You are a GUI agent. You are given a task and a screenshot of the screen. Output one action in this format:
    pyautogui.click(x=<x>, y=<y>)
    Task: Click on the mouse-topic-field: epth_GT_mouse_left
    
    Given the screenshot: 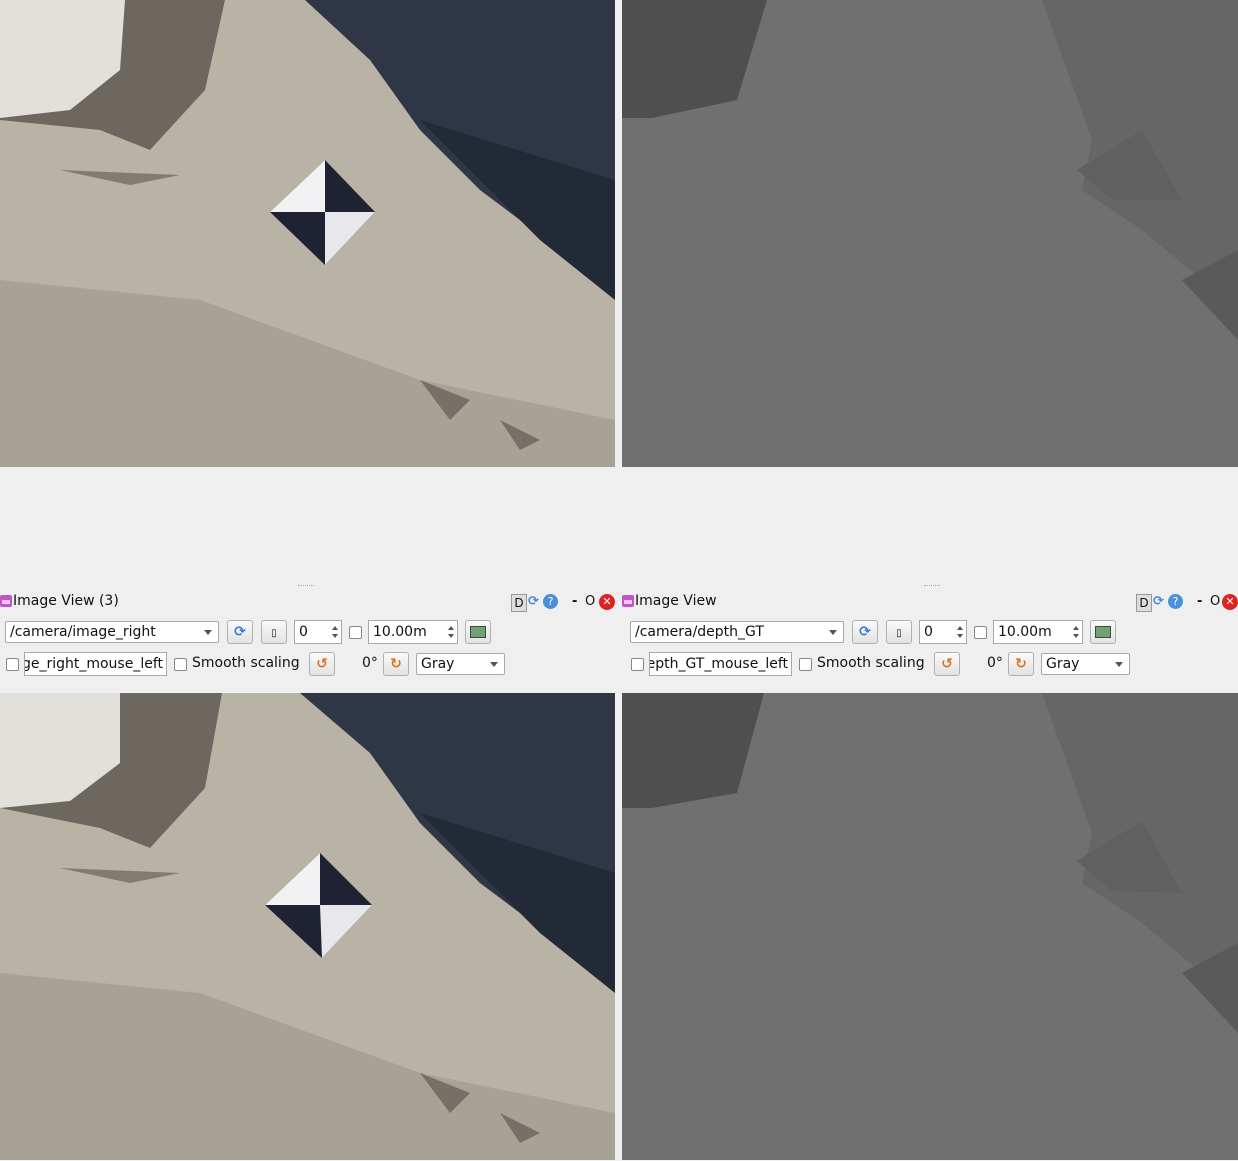 What is the action you would take?
    pyautogui.click(x=720, y=664)
    